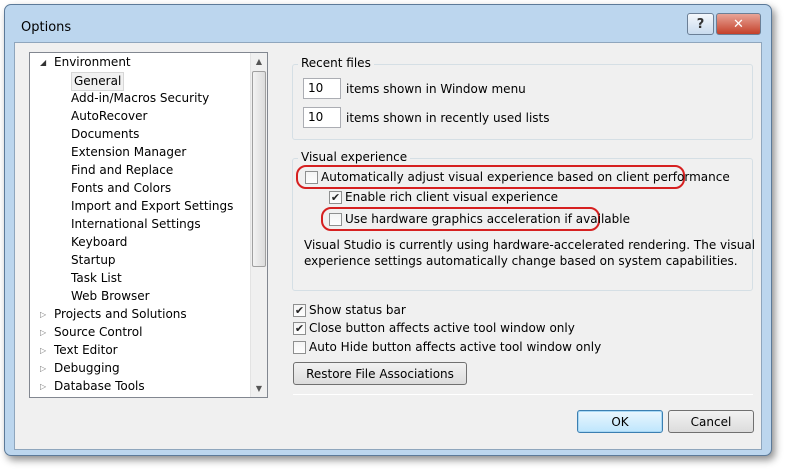 The width and height of the screenshot is (788, 471). I want to click on tree-item: General, so click(140, 81).